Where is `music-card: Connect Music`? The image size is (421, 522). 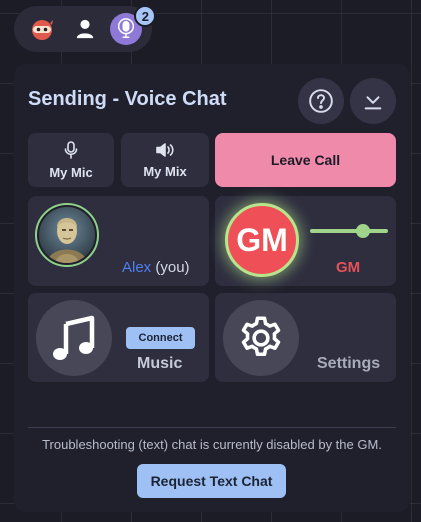
music-card: Connect Music is located at coordinates (118, 337).